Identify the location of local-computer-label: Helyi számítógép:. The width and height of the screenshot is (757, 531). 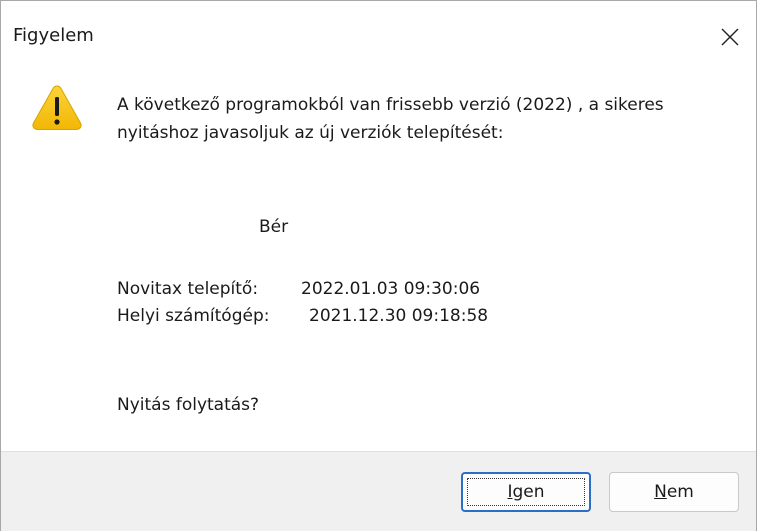
(193, 316).